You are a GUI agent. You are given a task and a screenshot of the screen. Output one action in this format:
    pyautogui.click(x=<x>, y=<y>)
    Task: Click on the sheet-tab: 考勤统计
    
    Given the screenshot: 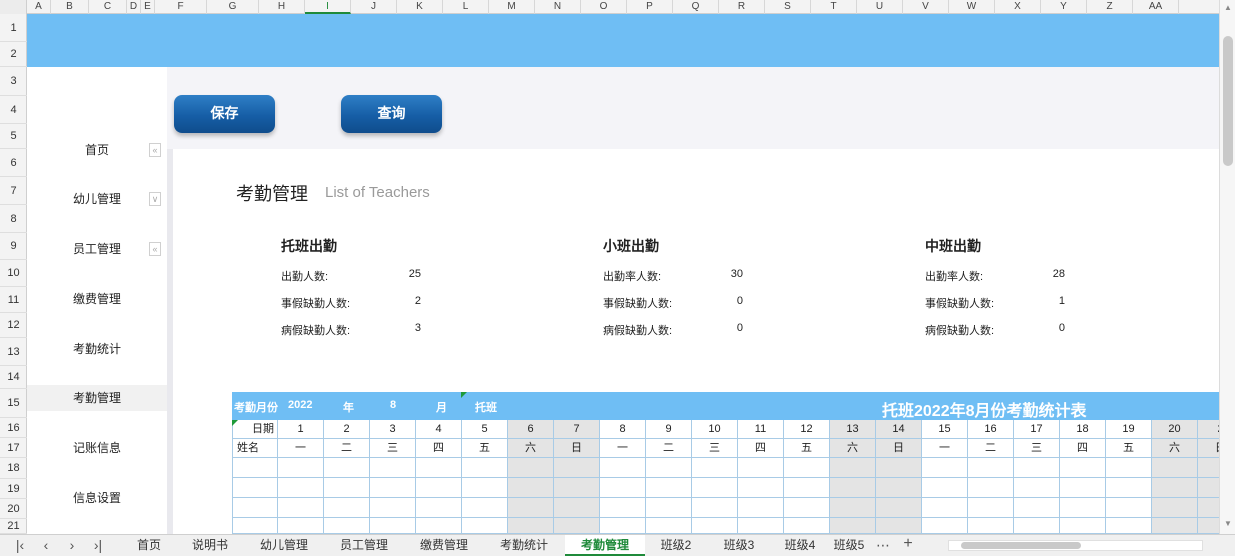 What is the action you would take?
    pyautogui.click(x=524, y=545)
    